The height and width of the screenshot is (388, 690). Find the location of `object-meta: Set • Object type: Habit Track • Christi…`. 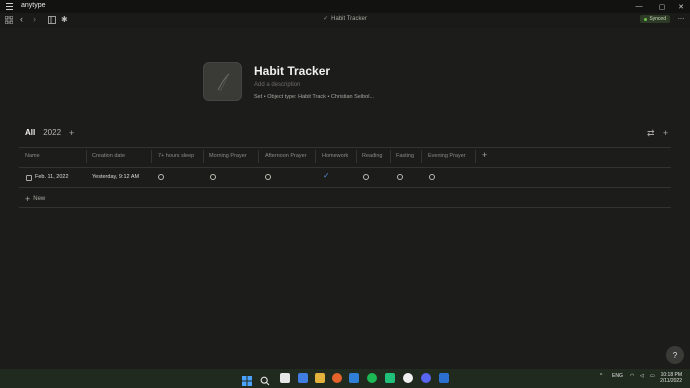

object-meta: Set • Object type: Habit Track • Christi… is located at coordinates (314, 97).